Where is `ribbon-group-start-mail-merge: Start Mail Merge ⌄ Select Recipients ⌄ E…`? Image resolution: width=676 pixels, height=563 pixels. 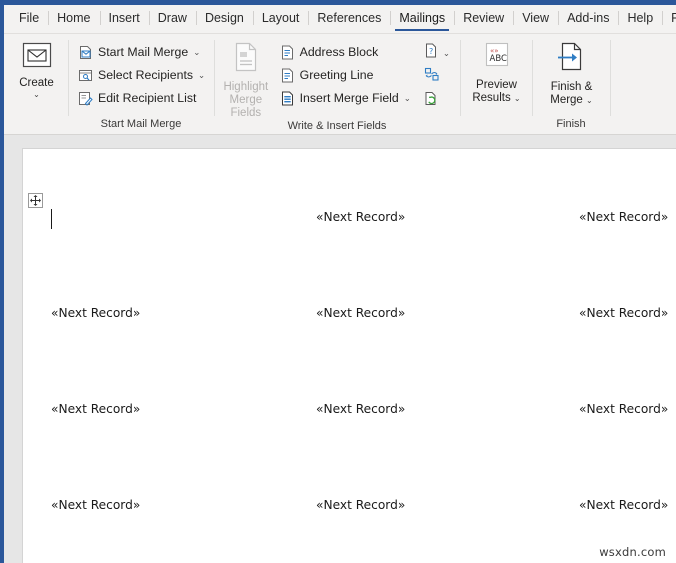 ribbon-group-start-mail-merge: Start Mail Merge ⌄ Select Recipients ⌄ E… is located at coordinates (141, 84).